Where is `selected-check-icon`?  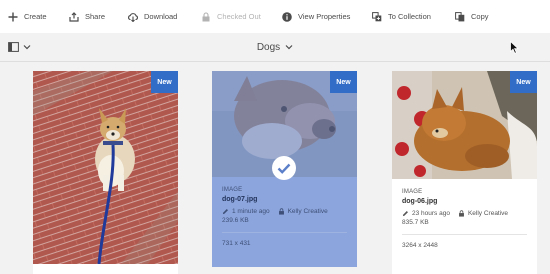
selected-check-icon is located at coordinates (284, 168).